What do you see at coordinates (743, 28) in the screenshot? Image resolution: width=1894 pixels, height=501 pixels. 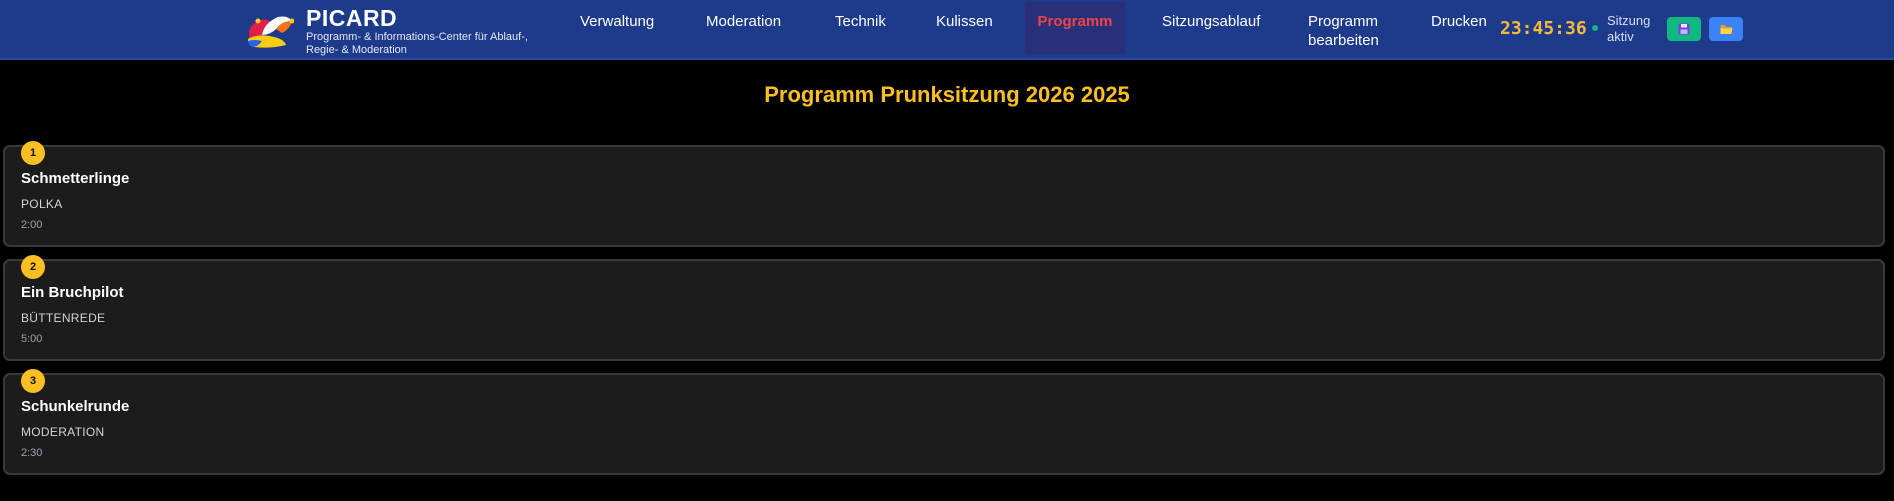 I see `nav-moderation: Moderation` at bounding box center [743, 28].